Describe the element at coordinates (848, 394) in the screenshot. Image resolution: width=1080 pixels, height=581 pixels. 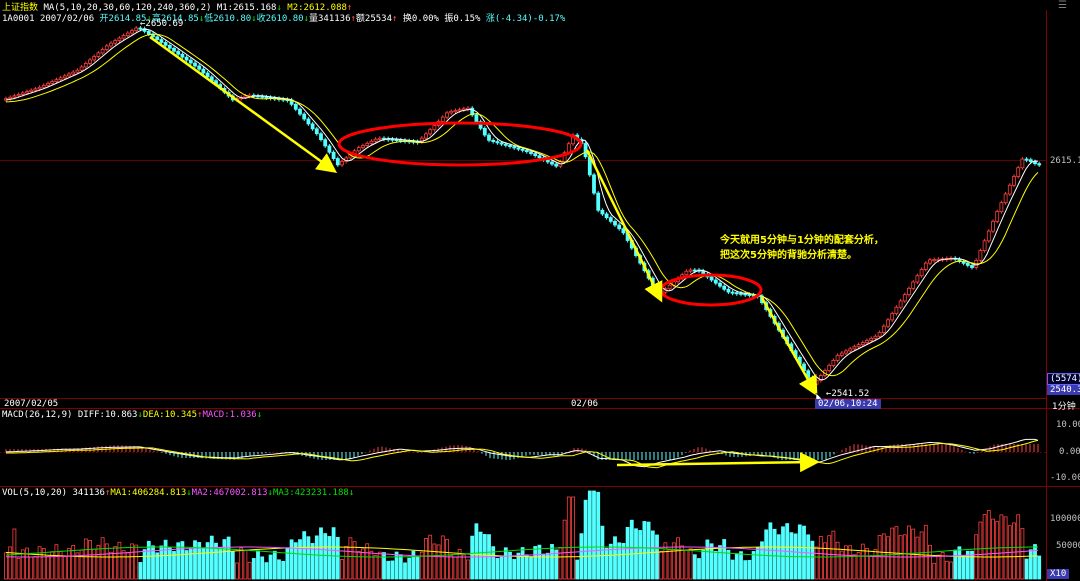
I see `trough-price-label: ←2541.52` at that location.